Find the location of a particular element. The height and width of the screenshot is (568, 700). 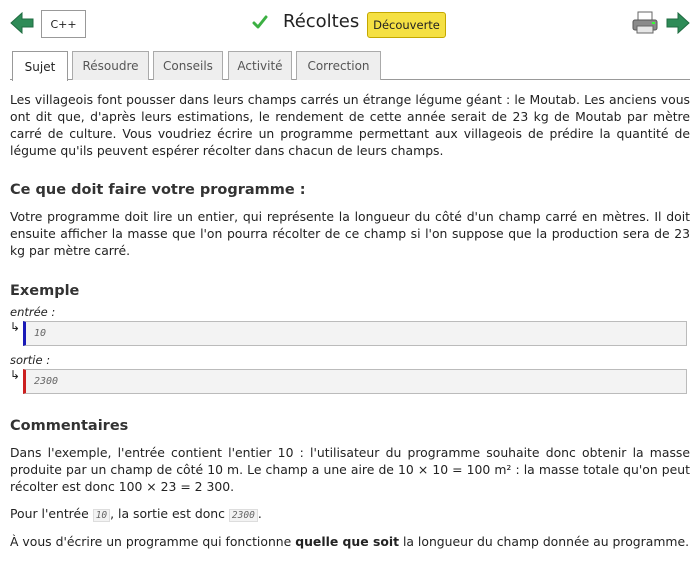

input-row: ↳ 10 is located at coordinates (350, 333).